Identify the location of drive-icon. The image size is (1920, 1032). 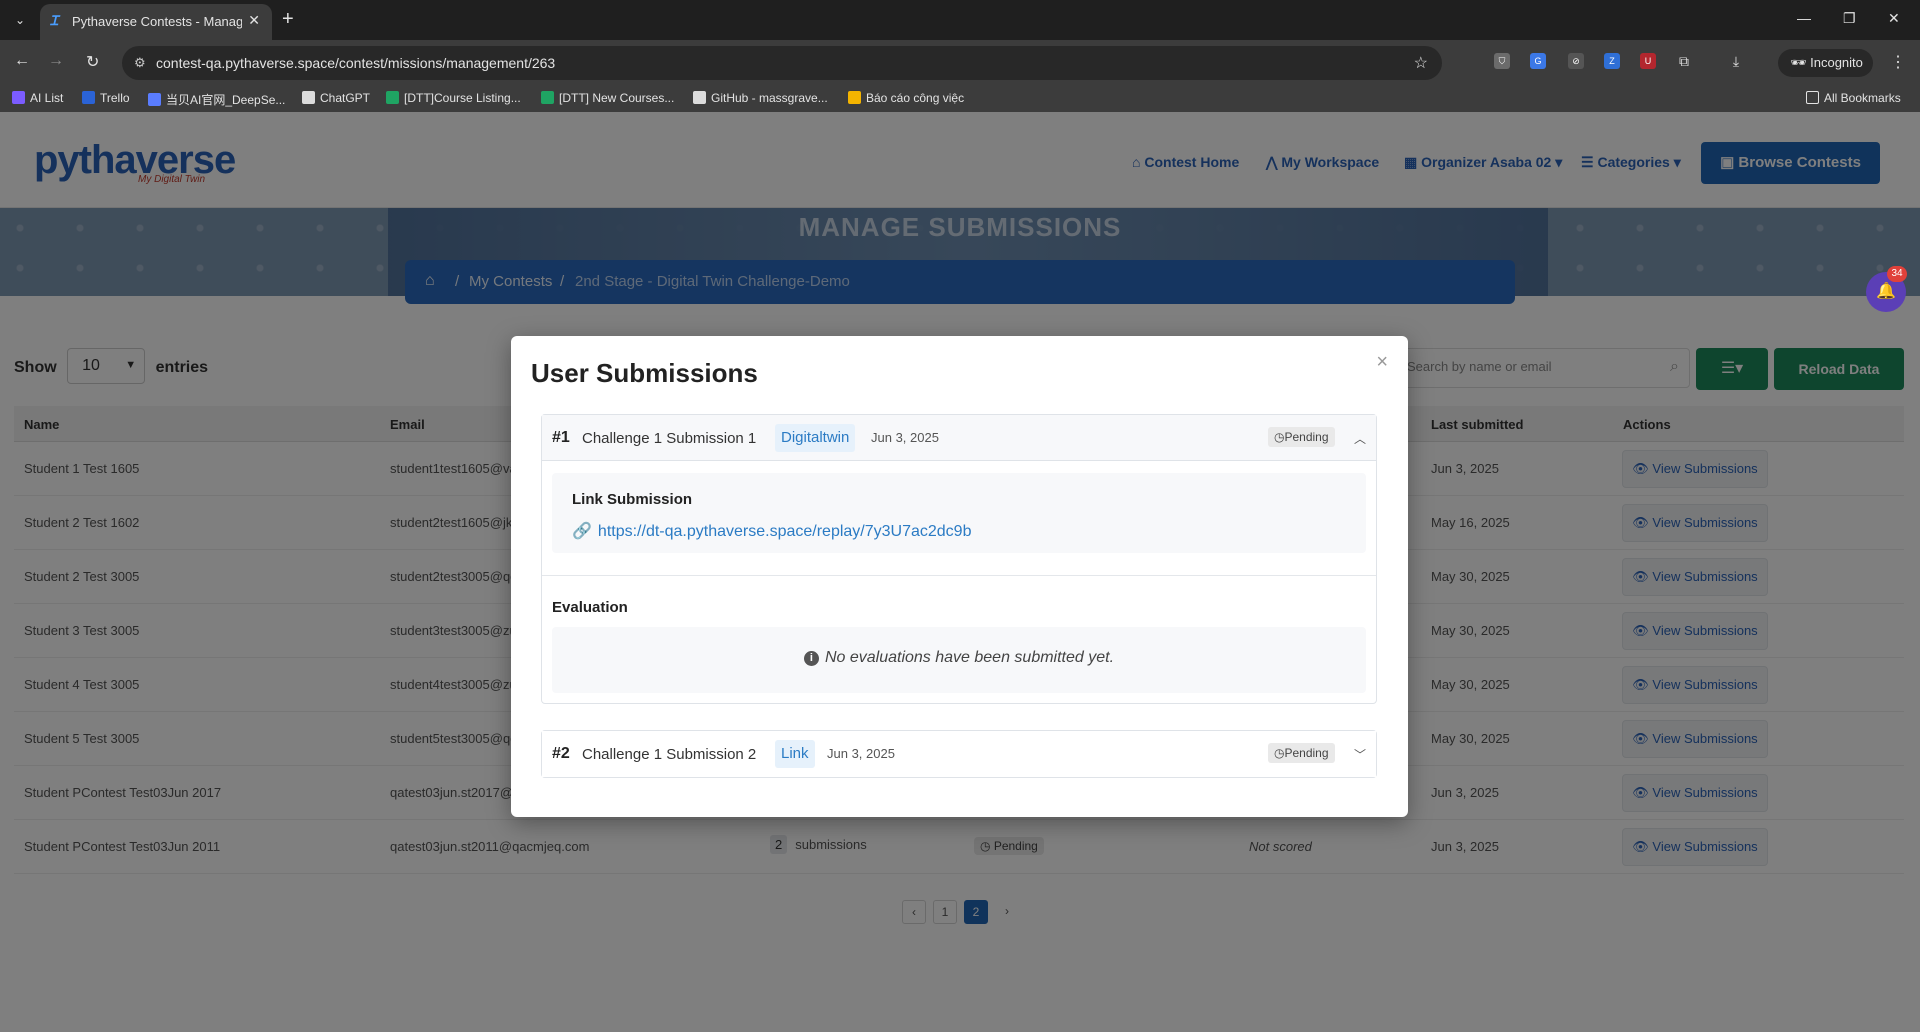
(854, 97).